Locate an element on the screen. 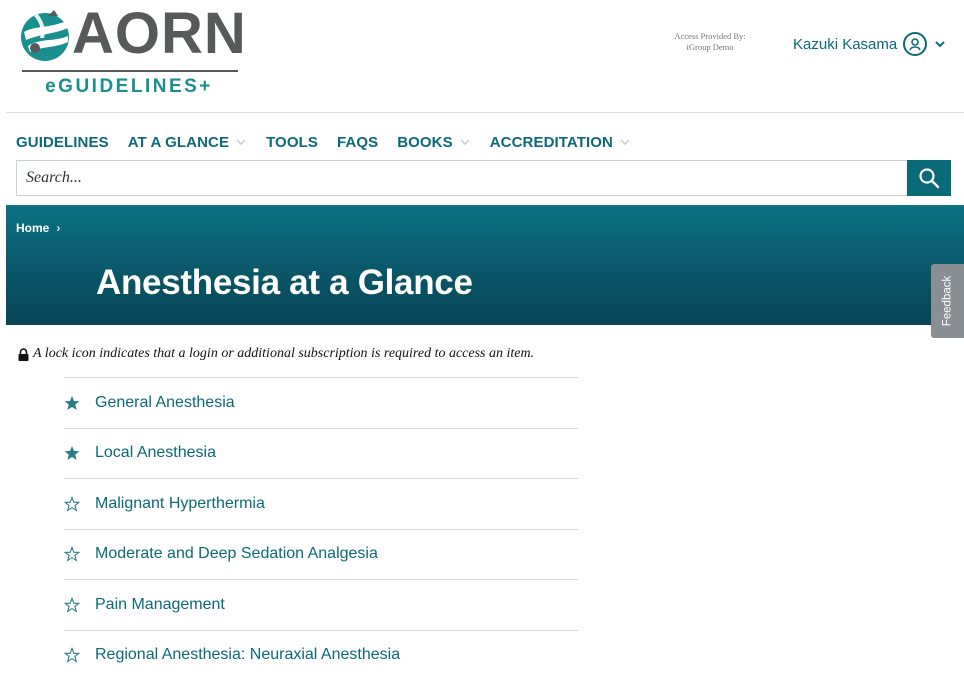 This screenshot has height=675, width=964. feedback-tab: Feedback is located at coordinates (947, 301).